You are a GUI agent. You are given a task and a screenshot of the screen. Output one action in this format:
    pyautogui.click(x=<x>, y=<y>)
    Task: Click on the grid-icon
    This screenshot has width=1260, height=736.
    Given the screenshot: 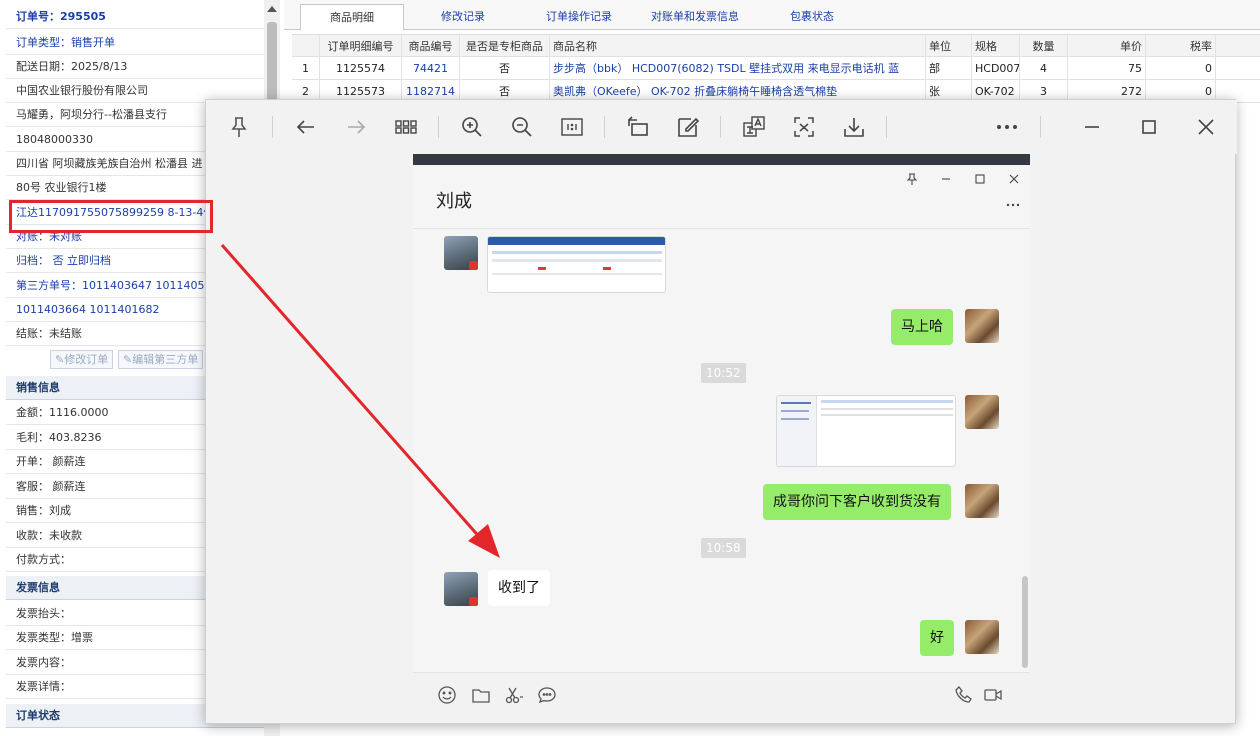 What is the action you would take?
    pyautogui.click(x=406, y=127)
    